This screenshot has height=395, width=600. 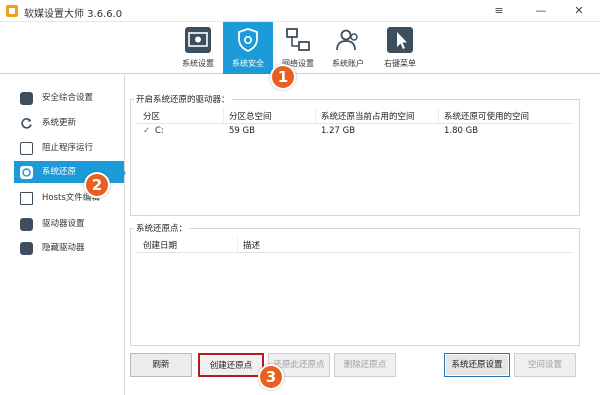 I want to click on sidebar-item-block-programs: 阻止程序运行, so click(x=70, y=148).